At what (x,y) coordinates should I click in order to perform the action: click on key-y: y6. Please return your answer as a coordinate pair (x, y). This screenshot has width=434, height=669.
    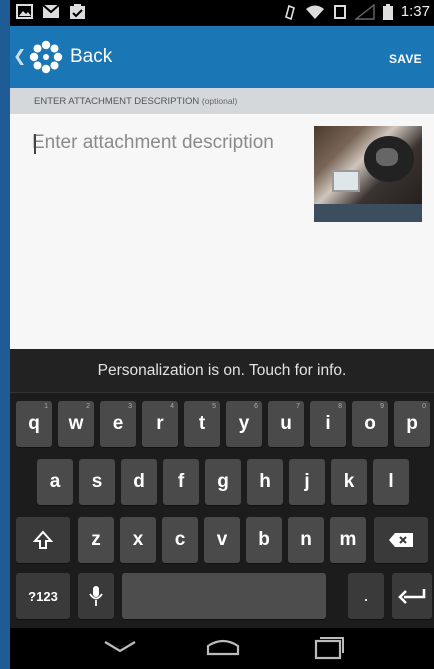
    Looking at the image, I should click on (244, 424).